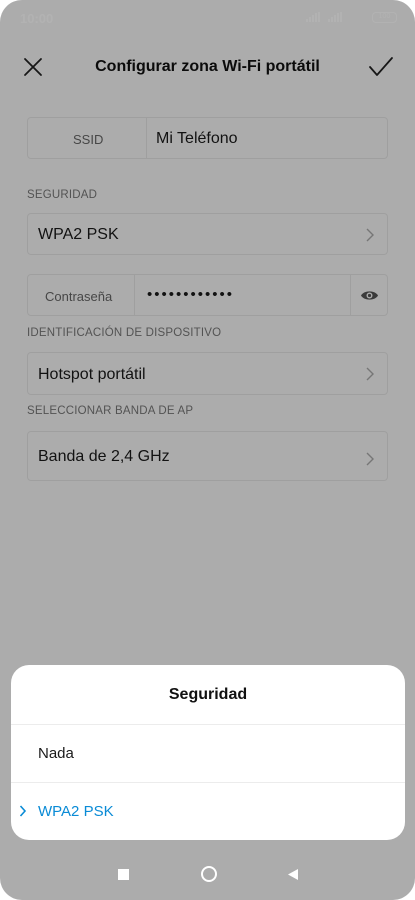 This screenshot has width=415, height=900. I want to click on selected-chevron-icon, so click(23, 811).